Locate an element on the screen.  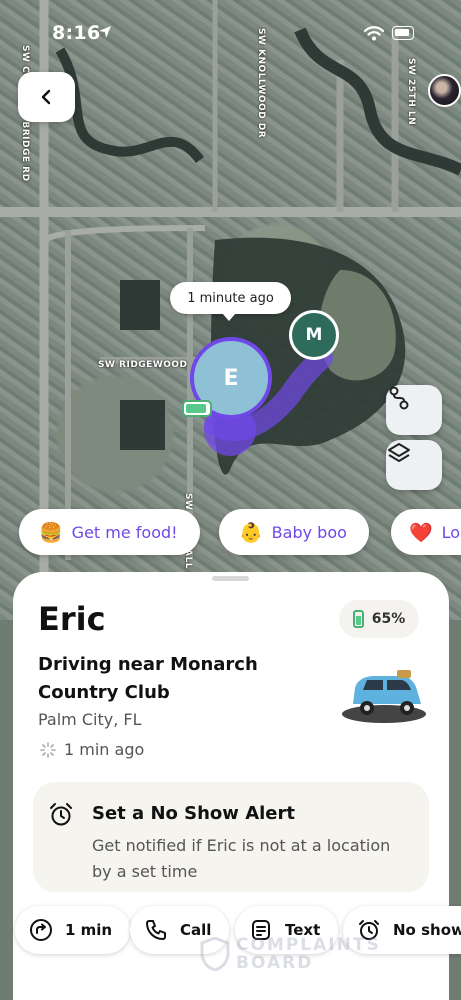
location-arrow-icon is located at coordinates (105, 32).